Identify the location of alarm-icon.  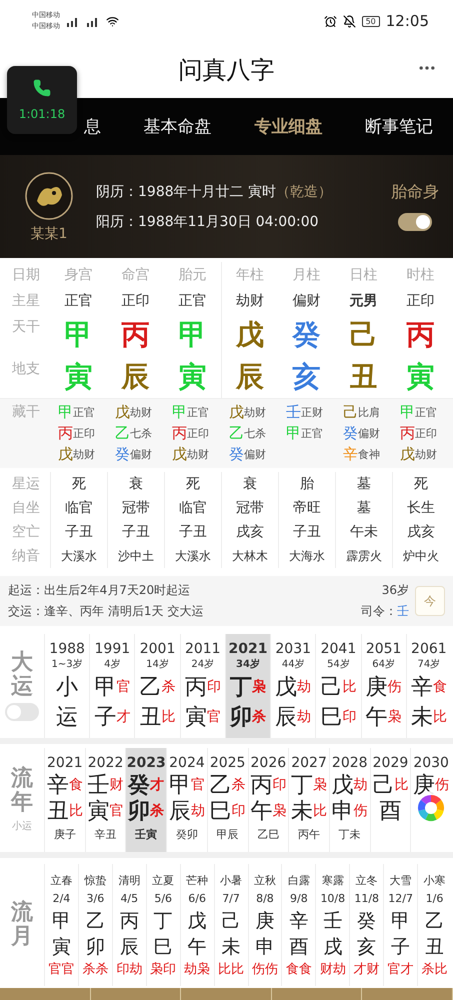
(330, 21).